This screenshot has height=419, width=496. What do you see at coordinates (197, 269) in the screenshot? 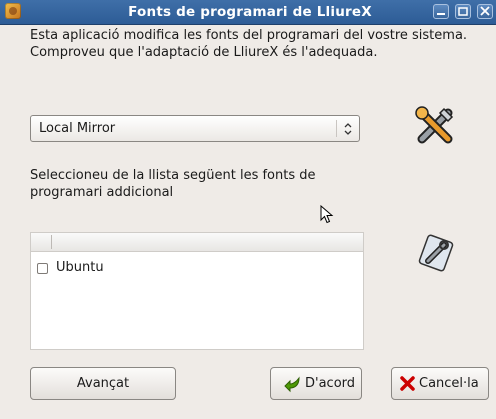
I see `list-item: Ubuntu` at bounding box center [197, 269].